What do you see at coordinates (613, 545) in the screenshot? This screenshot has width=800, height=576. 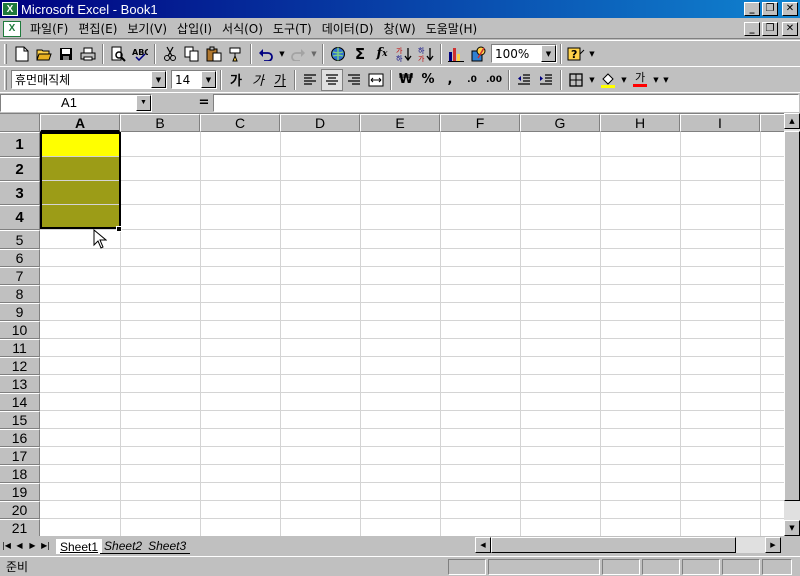 I see `horizontal-scroll-thumb` at bounding box center [613, 545].